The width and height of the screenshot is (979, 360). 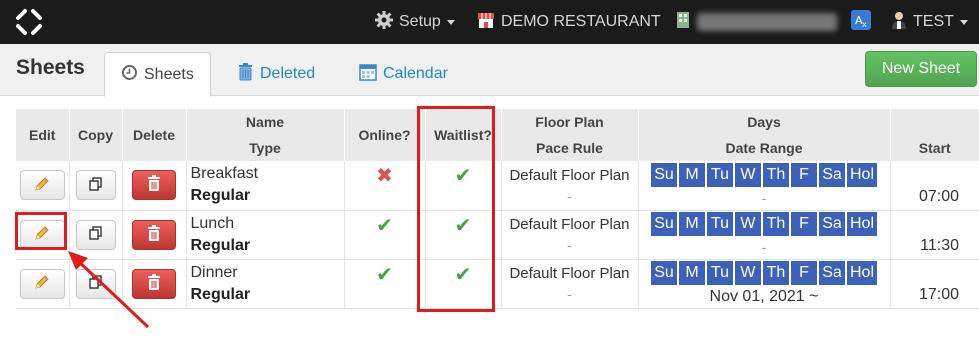 I want to click on tab-deleted: Deleted, so click(x=276, y=74).